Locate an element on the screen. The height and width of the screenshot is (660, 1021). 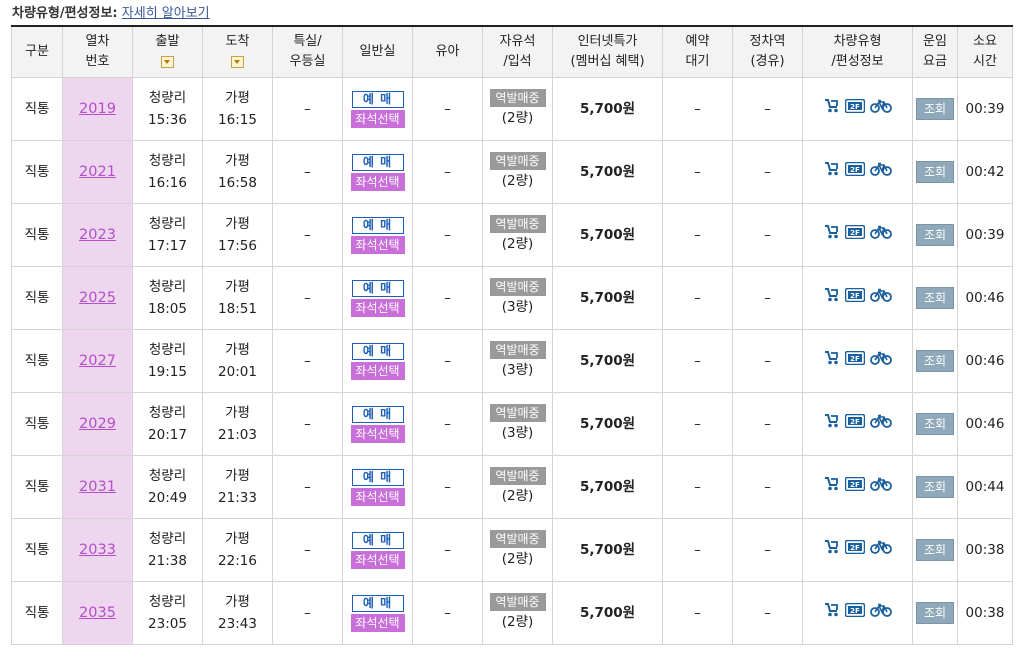
arrival-cell: 가평 16:58 is located at coordinates (237, 172).